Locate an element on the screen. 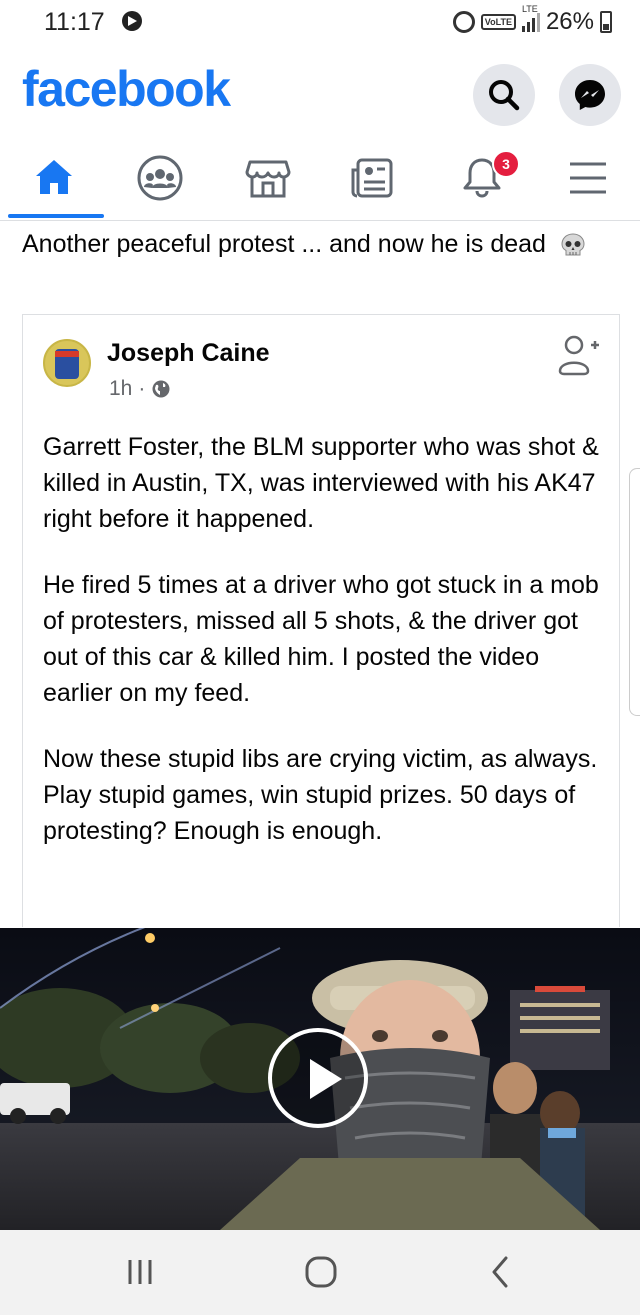 The image size is (640, 1315). author-avatar is located at coordinates (67, 363).